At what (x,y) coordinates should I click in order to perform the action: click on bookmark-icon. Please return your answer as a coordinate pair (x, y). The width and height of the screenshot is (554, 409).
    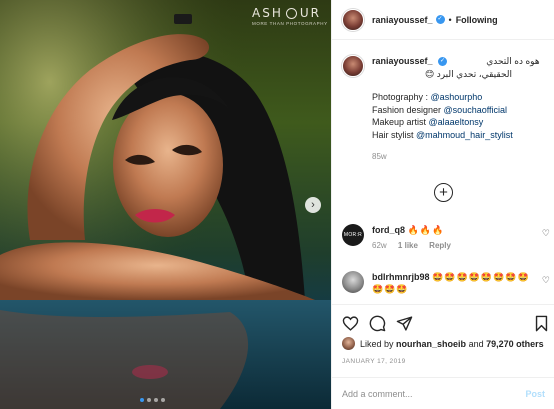
    Looking at the image, I should click on (541, 324).